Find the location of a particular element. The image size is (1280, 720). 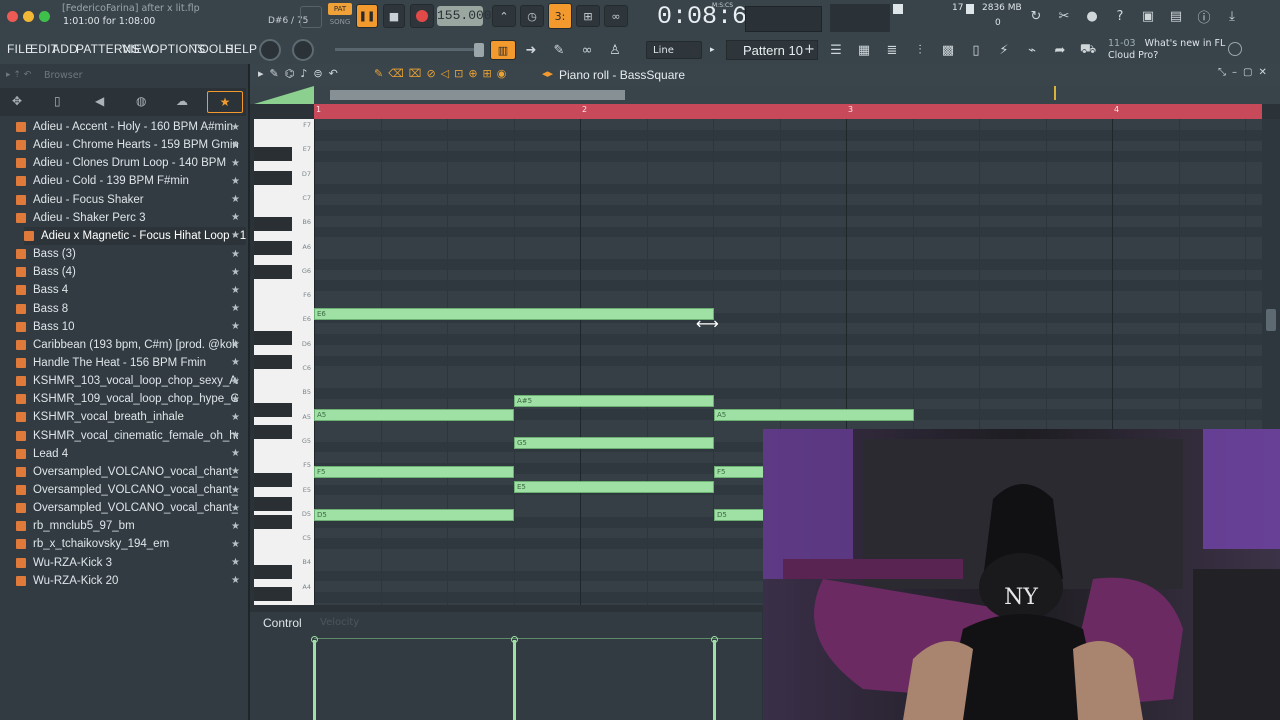

browser-item: Bass 8 ★ is located at coordinates (131, 309).